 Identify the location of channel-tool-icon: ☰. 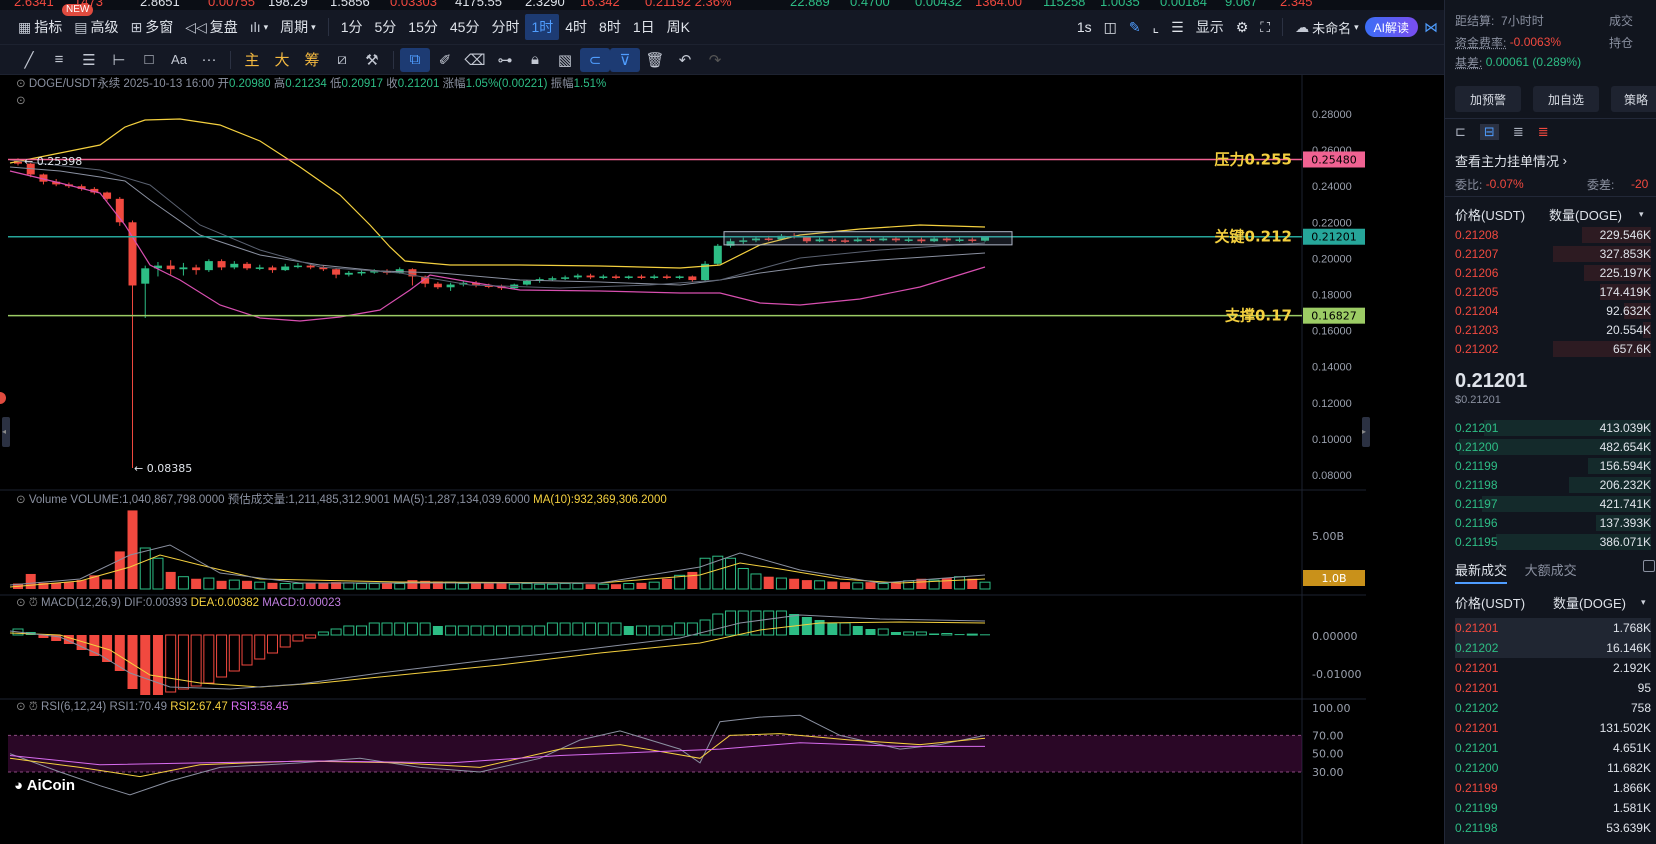
(89, 60).